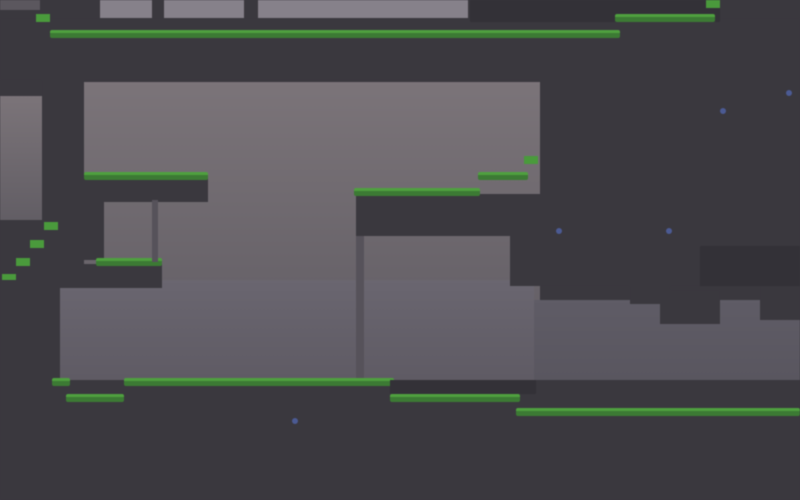 The image size is (800, 500). I want to click on ceiling-rock-band, so click(400, 49).